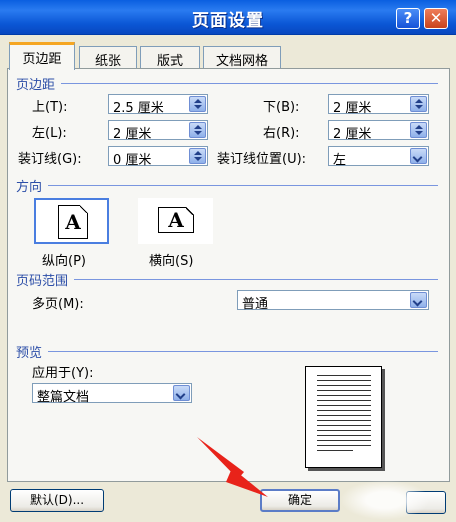 The height and width of the screenshot is (522, 456). I want to click on red-arrow-annotation, so click(232, 467).